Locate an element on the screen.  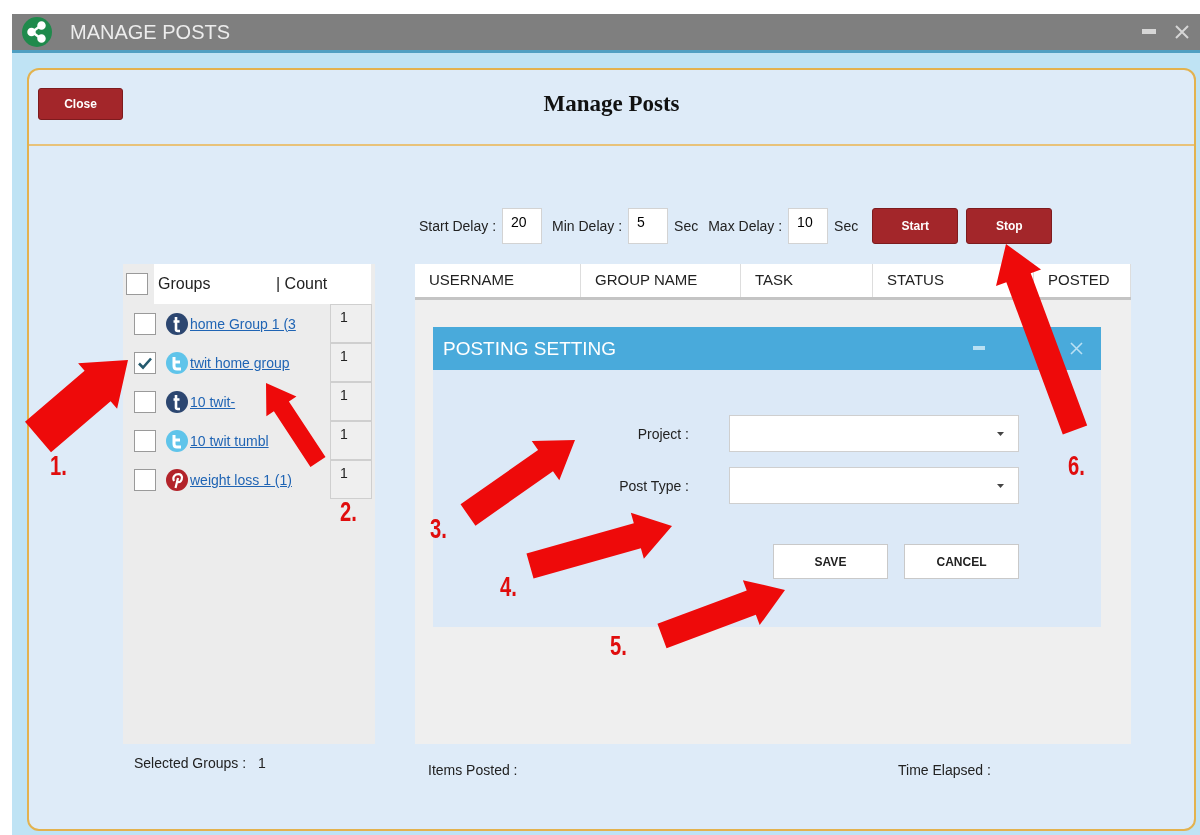
close-button: Close is located at coordinates (80, 104).